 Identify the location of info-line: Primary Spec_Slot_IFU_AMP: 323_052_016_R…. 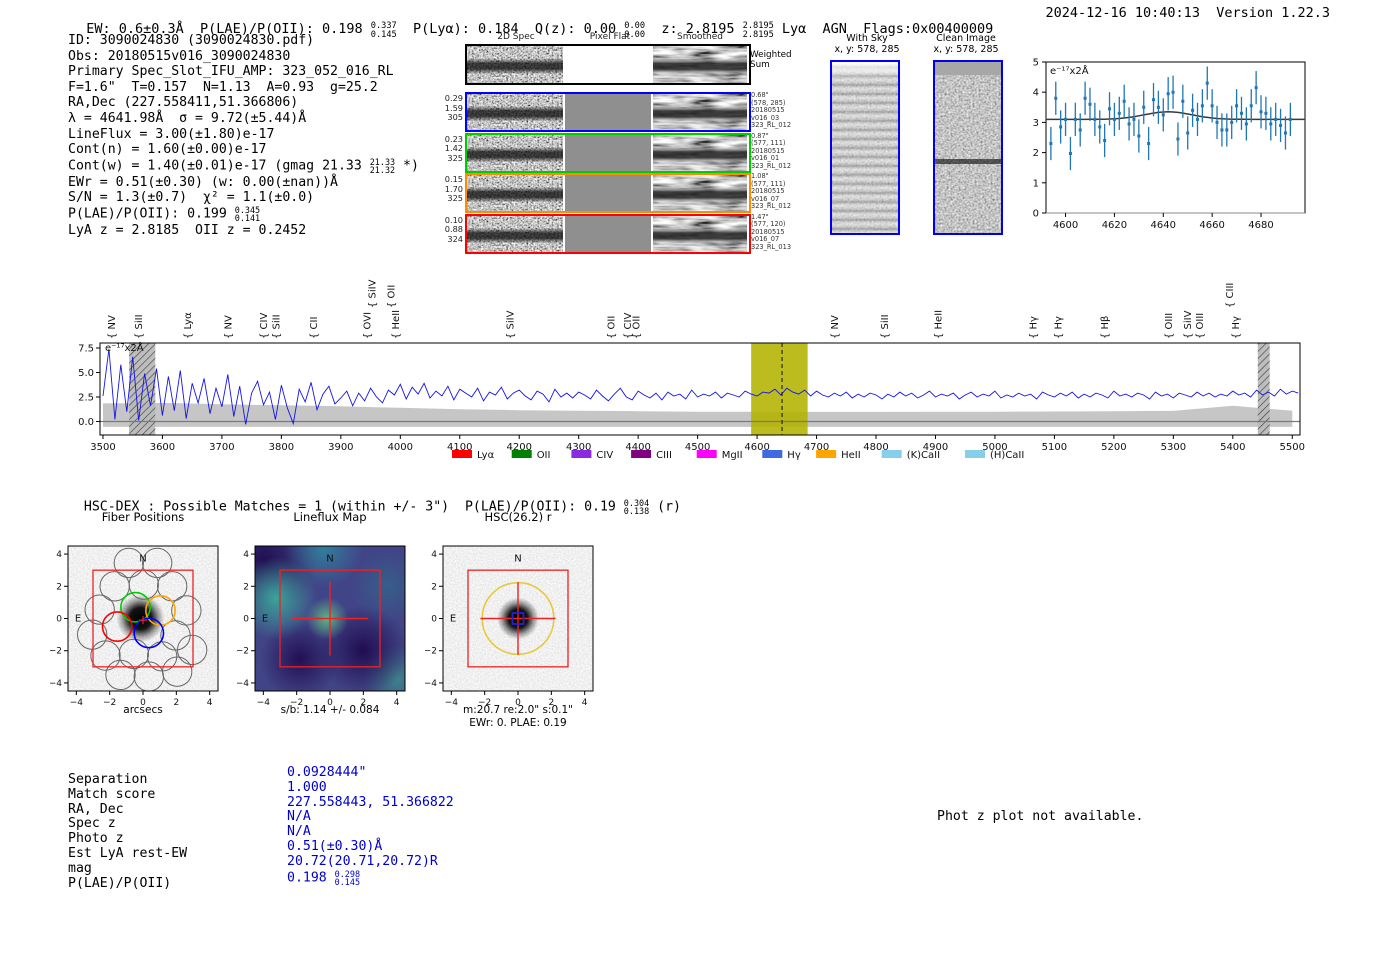
(231, 72).